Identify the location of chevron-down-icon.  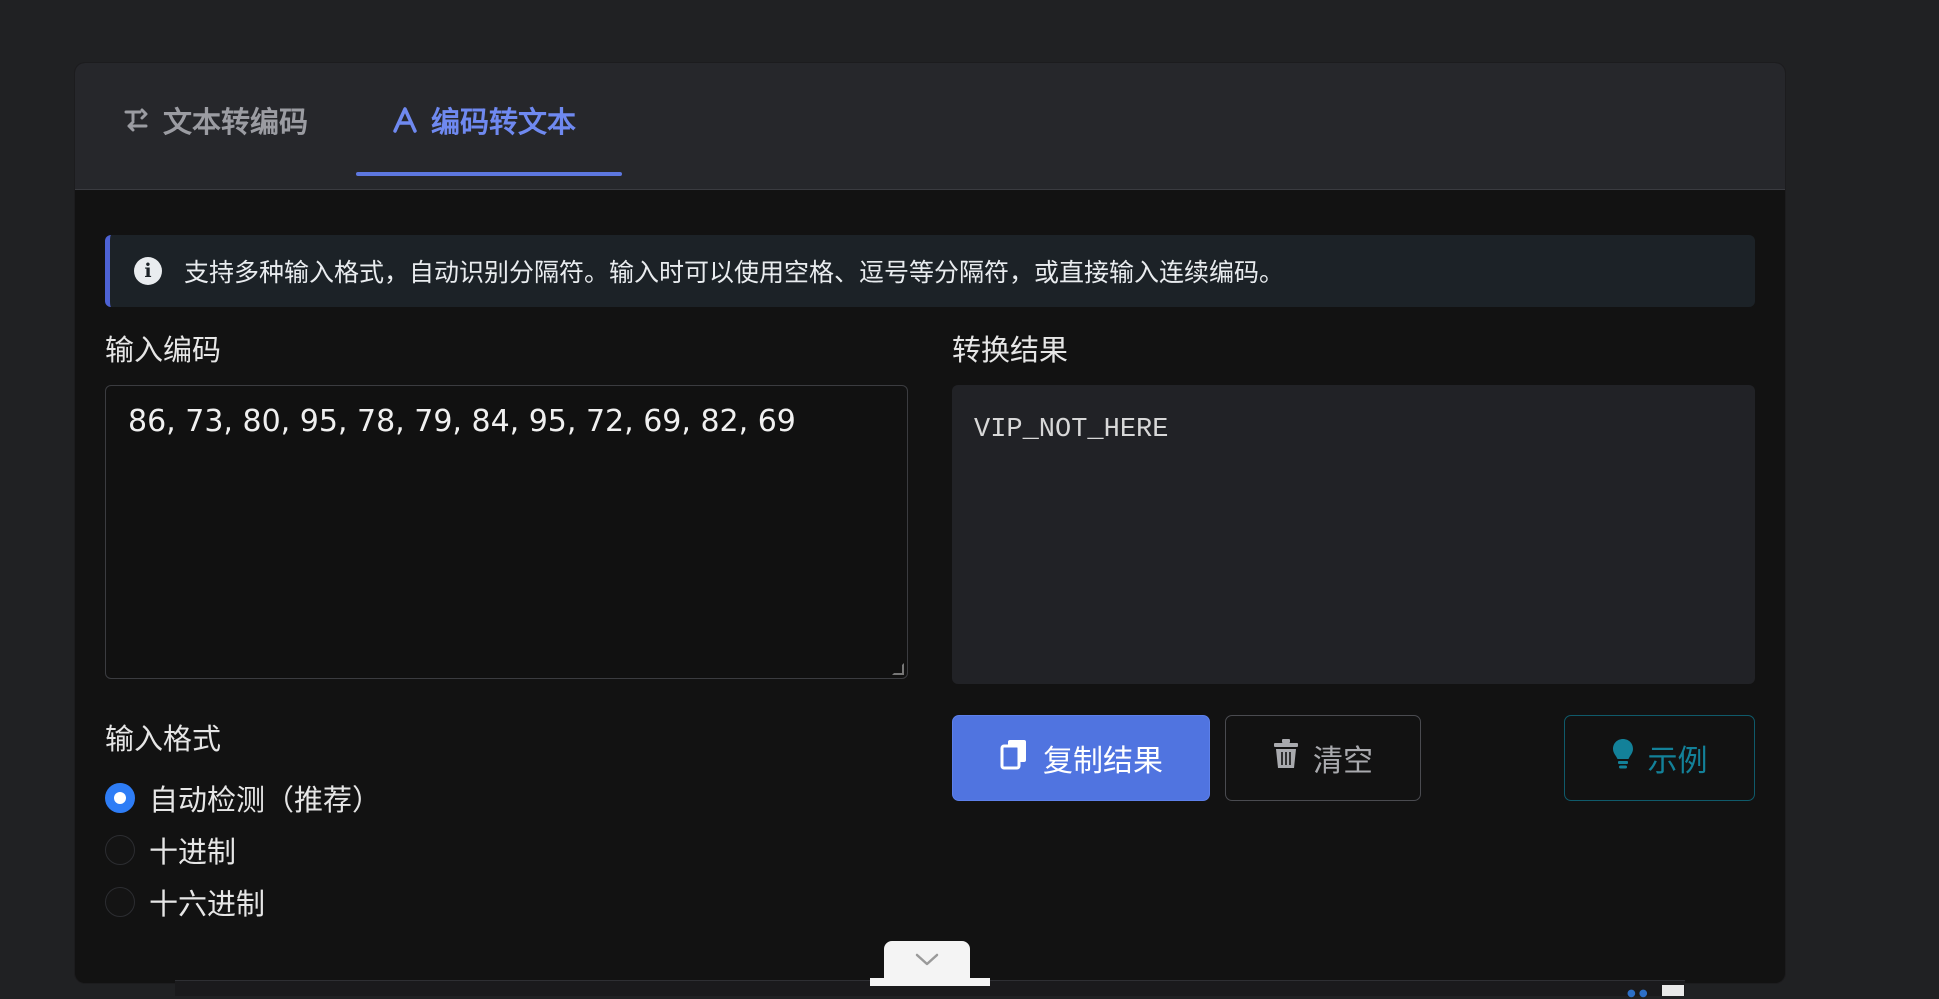
(927, 962).